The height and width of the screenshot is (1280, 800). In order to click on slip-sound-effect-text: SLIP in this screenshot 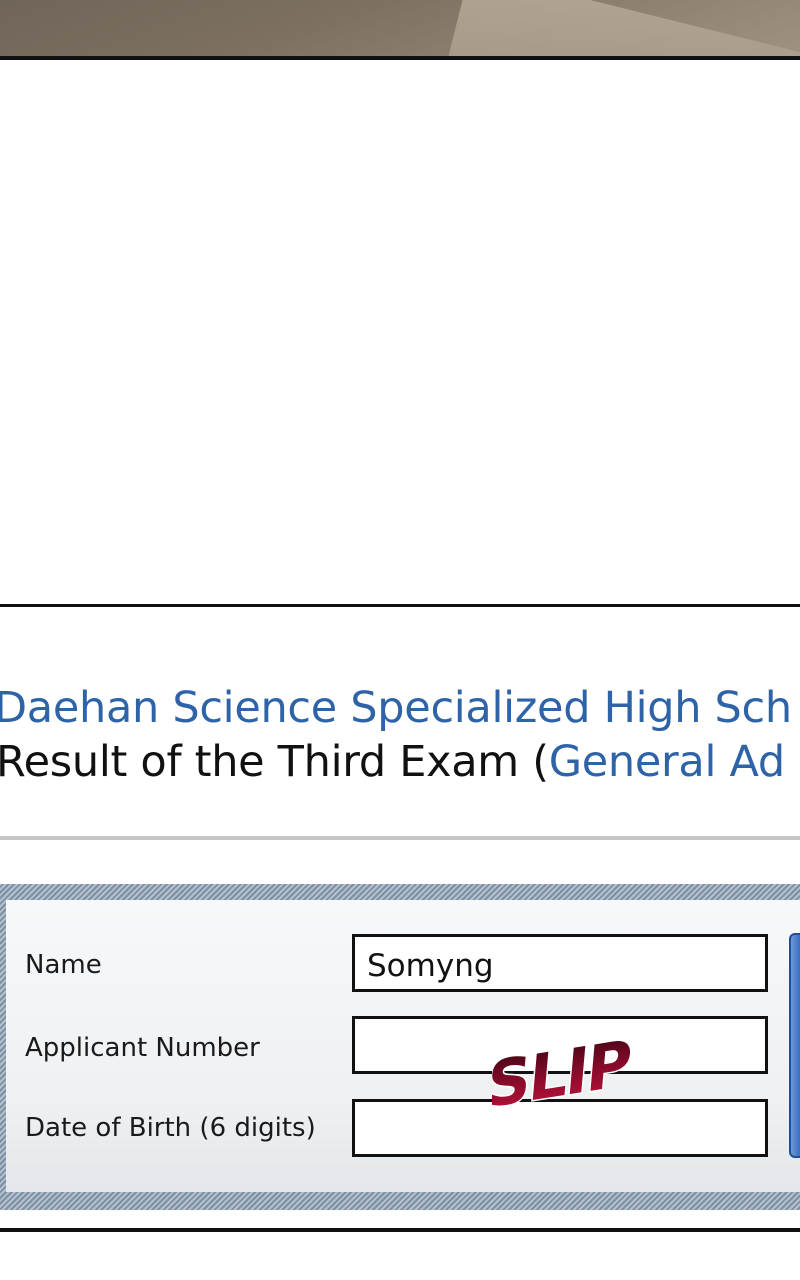, I will do `click(562, 1067)`.